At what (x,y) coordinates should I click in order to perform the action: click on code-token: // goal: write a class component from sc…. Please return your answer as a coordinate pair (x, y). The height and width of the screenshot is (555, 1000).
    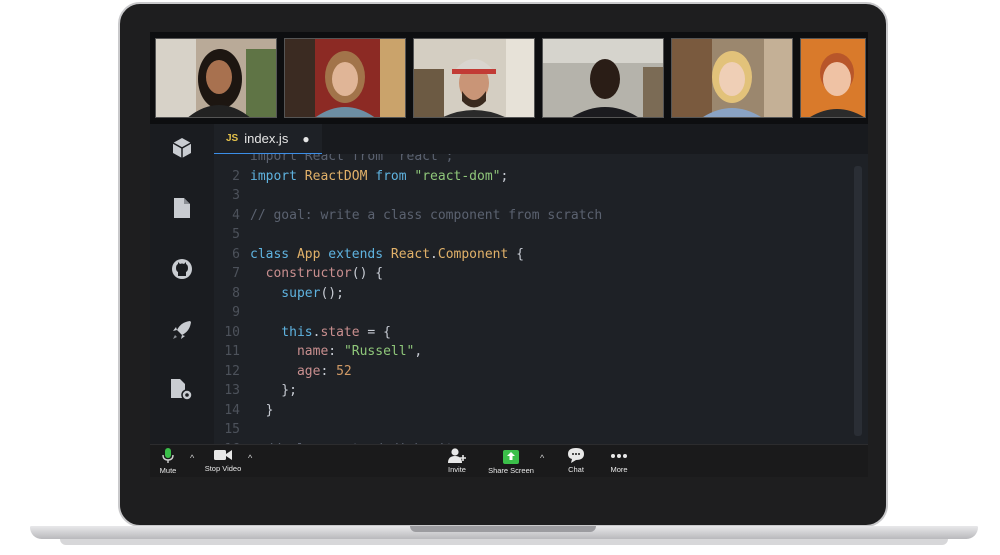
    Looking at the image, I should click on (426, 215).